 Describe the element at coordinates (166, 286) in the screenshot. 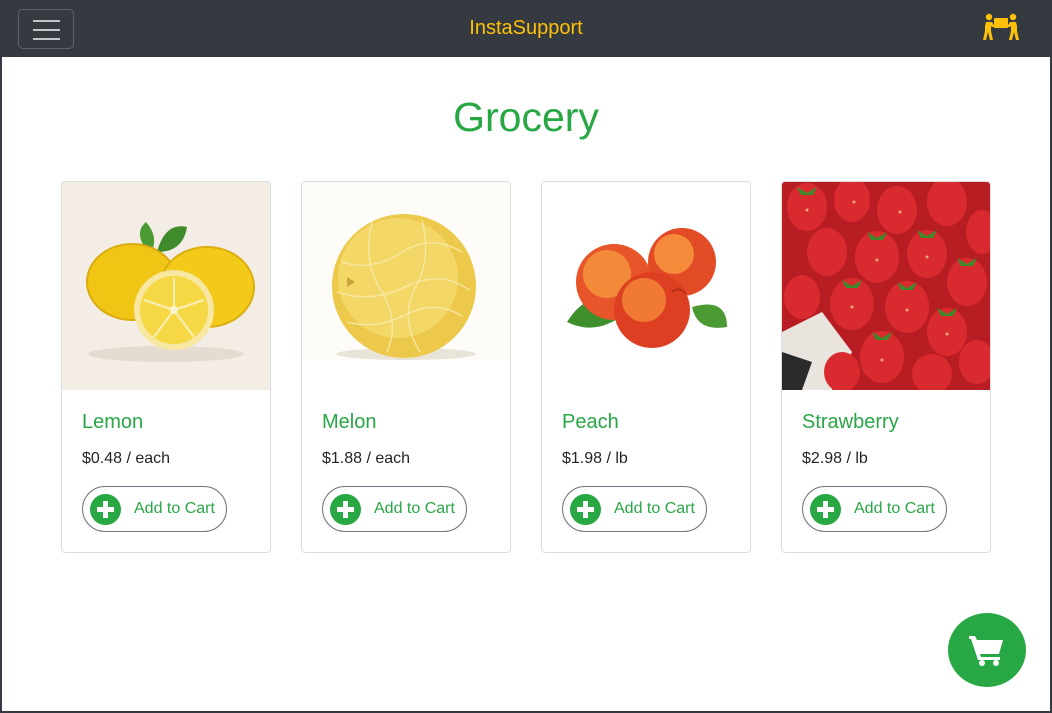

I see `lemon-image` at that location.